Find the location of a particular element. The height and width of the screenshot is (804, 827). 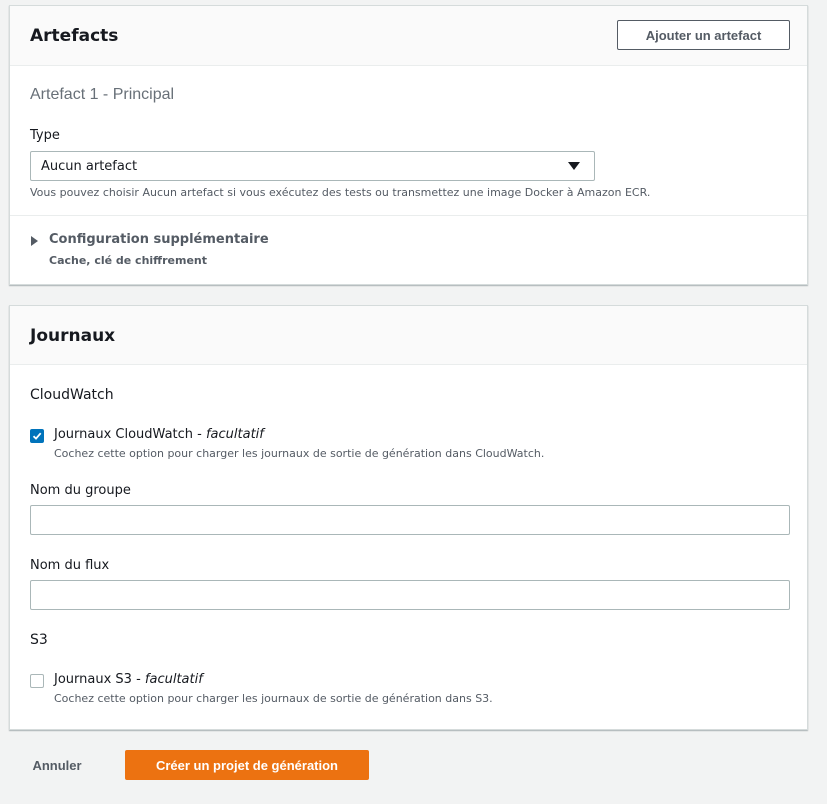

s3-logs-label: Journaux S3 - facultatif is located at coordinates (128, 679).